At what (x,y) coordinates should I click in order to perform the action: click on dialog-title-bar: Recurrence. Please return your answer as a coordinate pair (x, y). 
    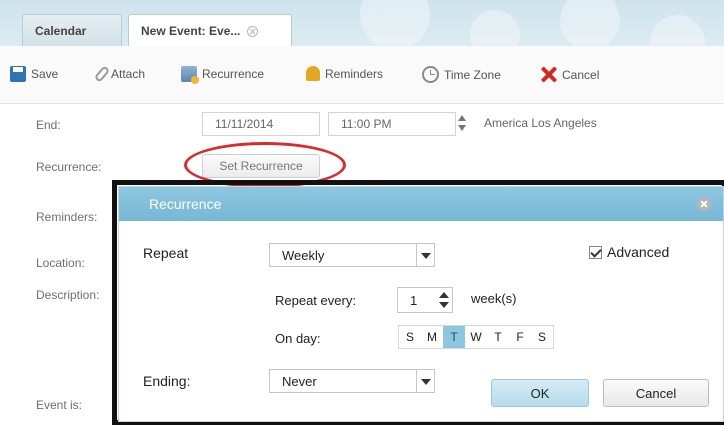
    Looking at the image, I should click on (421, 204).